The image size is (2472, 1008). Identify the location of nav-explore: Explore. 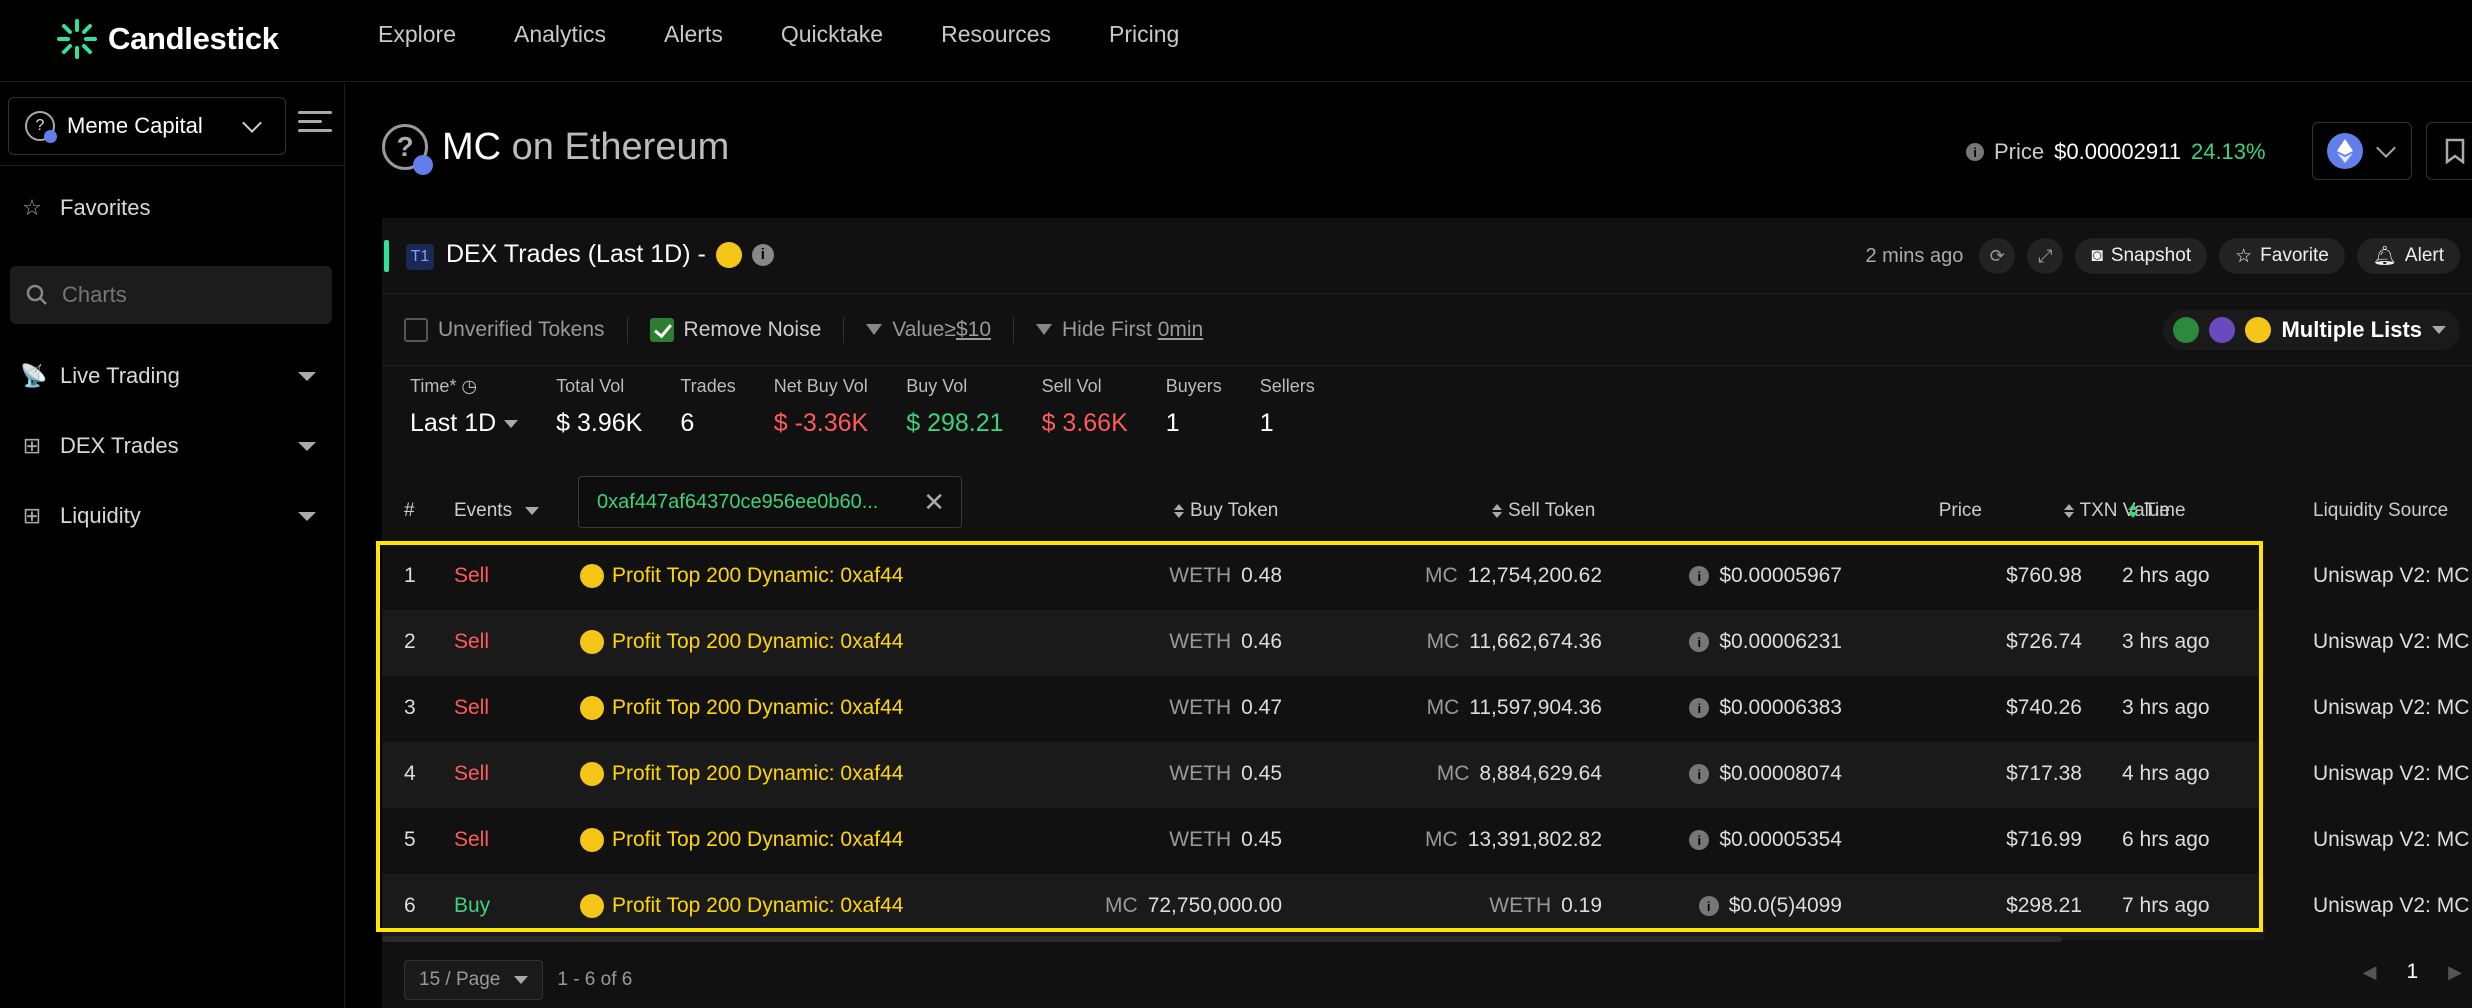
(417, 34).